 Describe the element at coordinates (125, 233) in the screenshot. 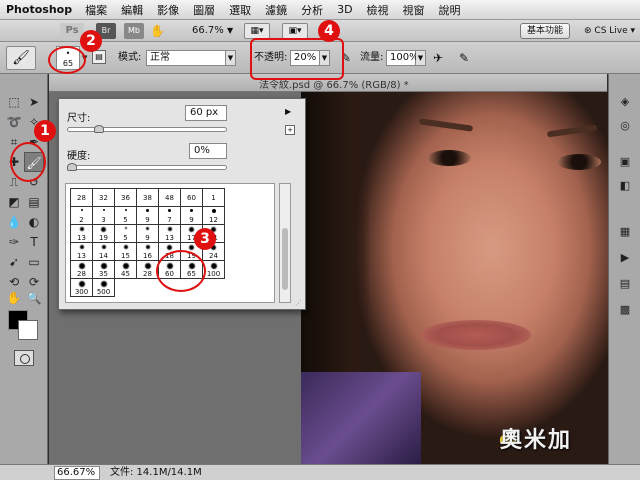

I see `brush-preset-16: 5` at that location.